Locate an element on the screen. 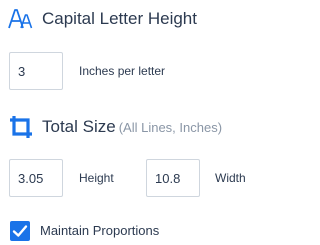 The image size is (320, 245). maintain-proportions-label: Maintain Proportions is located at coordinates (99, 231).